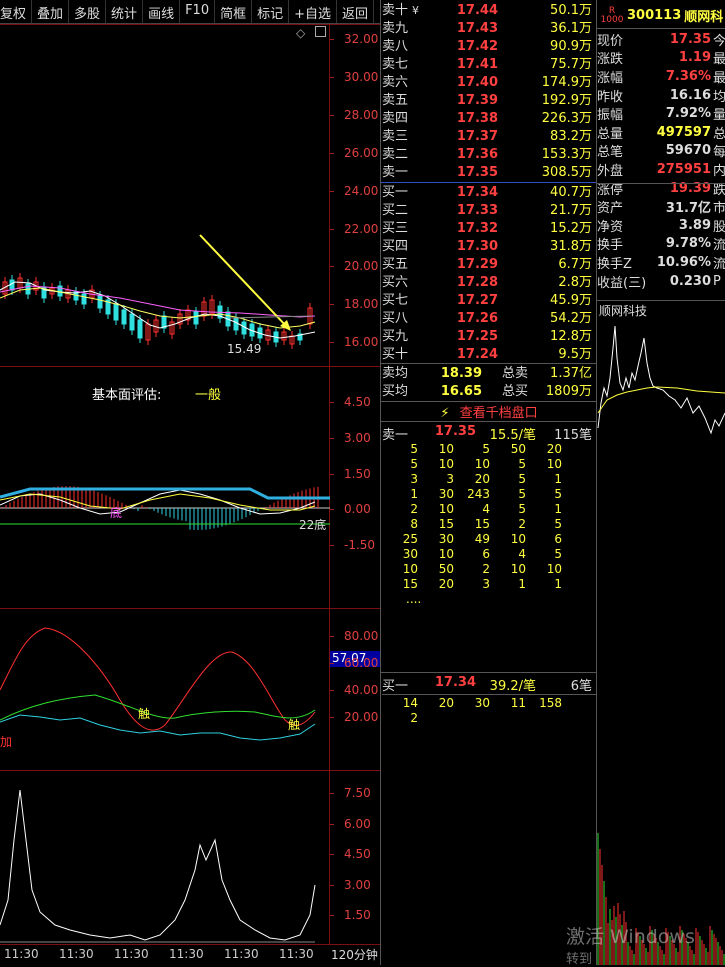 Image resolution: width=725 pixels, height=967 pixels. What do you see at coordinates (571, 373) in the screenshot?
I see `total-sell-value: 1.37亿` at bounding box center [571, 373].